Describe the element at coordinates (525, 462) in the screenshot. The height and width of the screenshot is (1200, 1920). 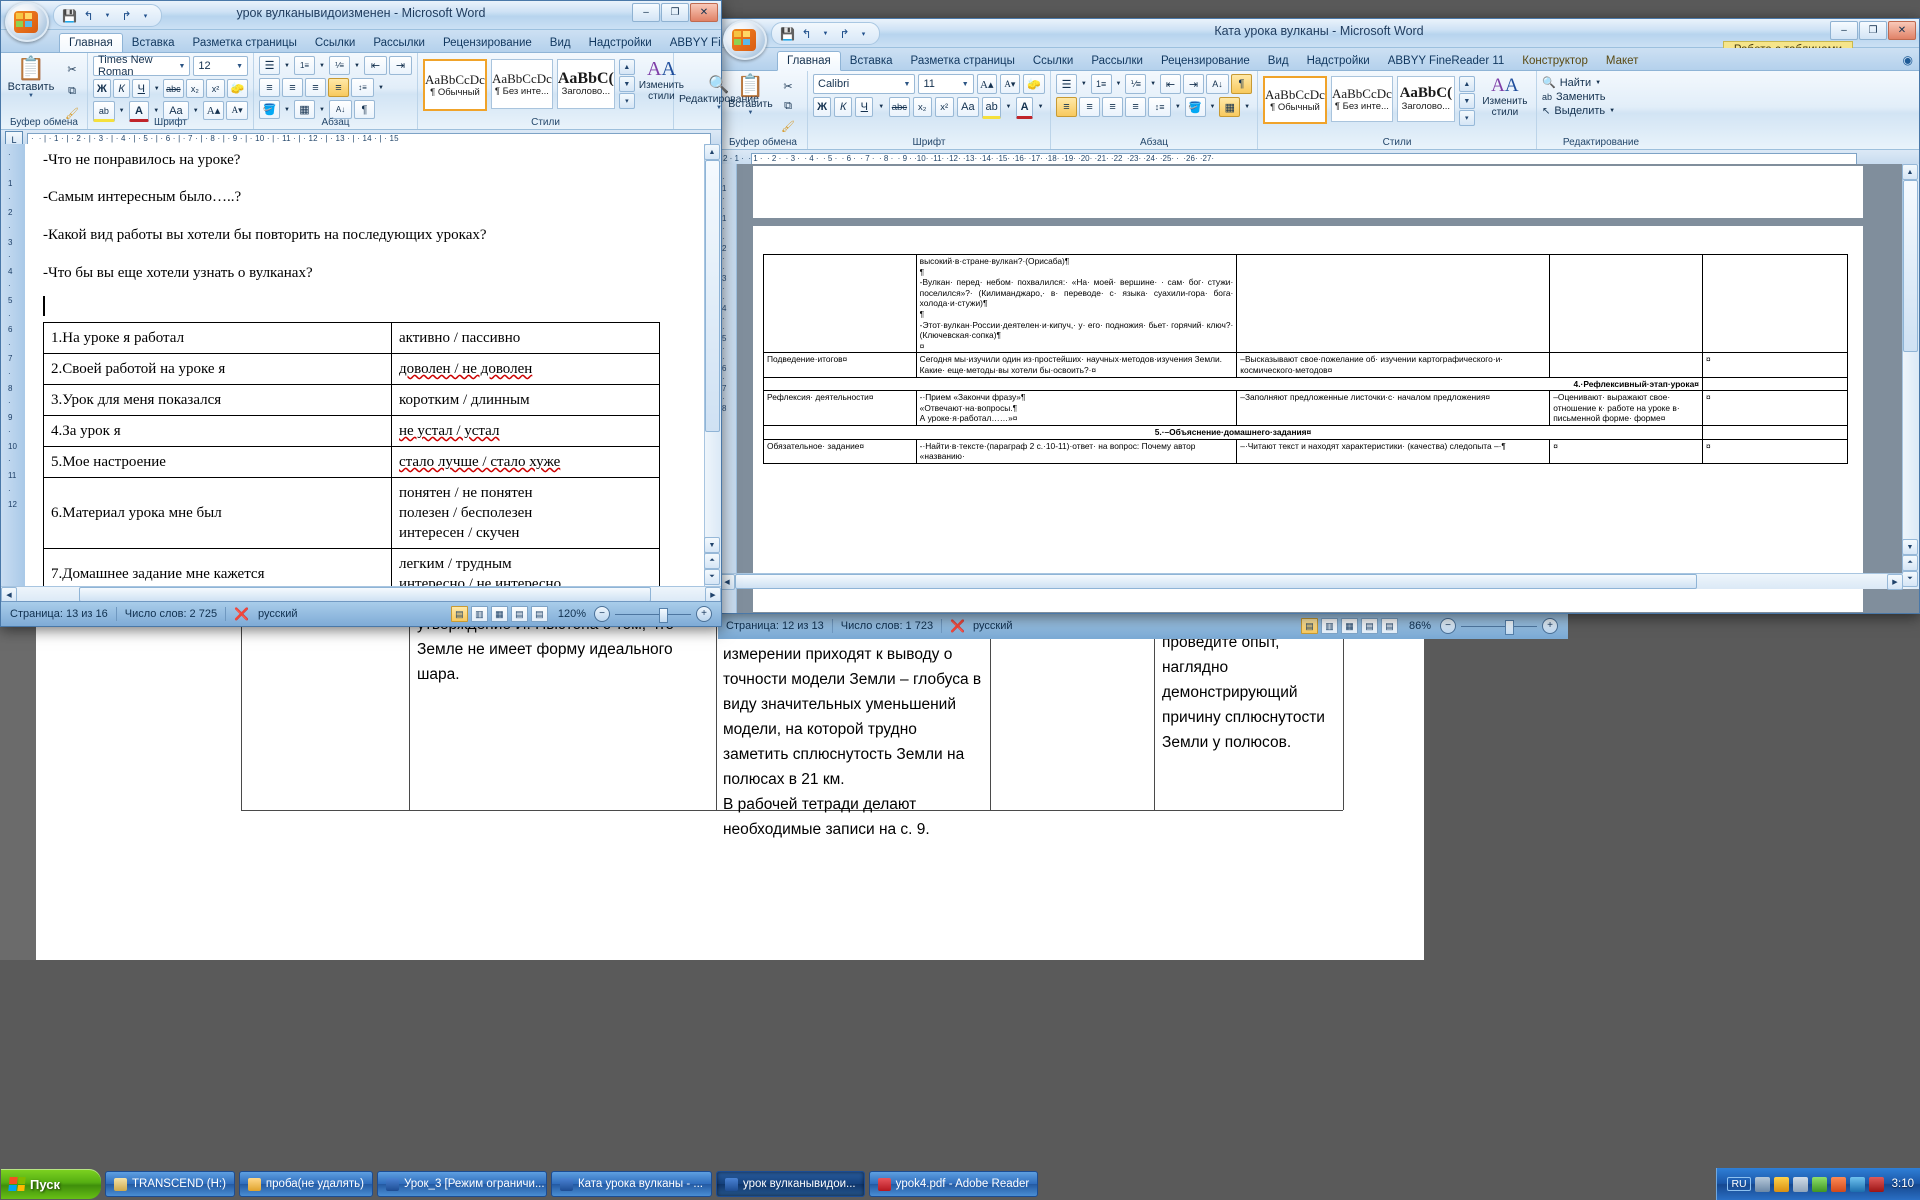
I see `cell-5-right: стало лучше / стало хуже` at that location.